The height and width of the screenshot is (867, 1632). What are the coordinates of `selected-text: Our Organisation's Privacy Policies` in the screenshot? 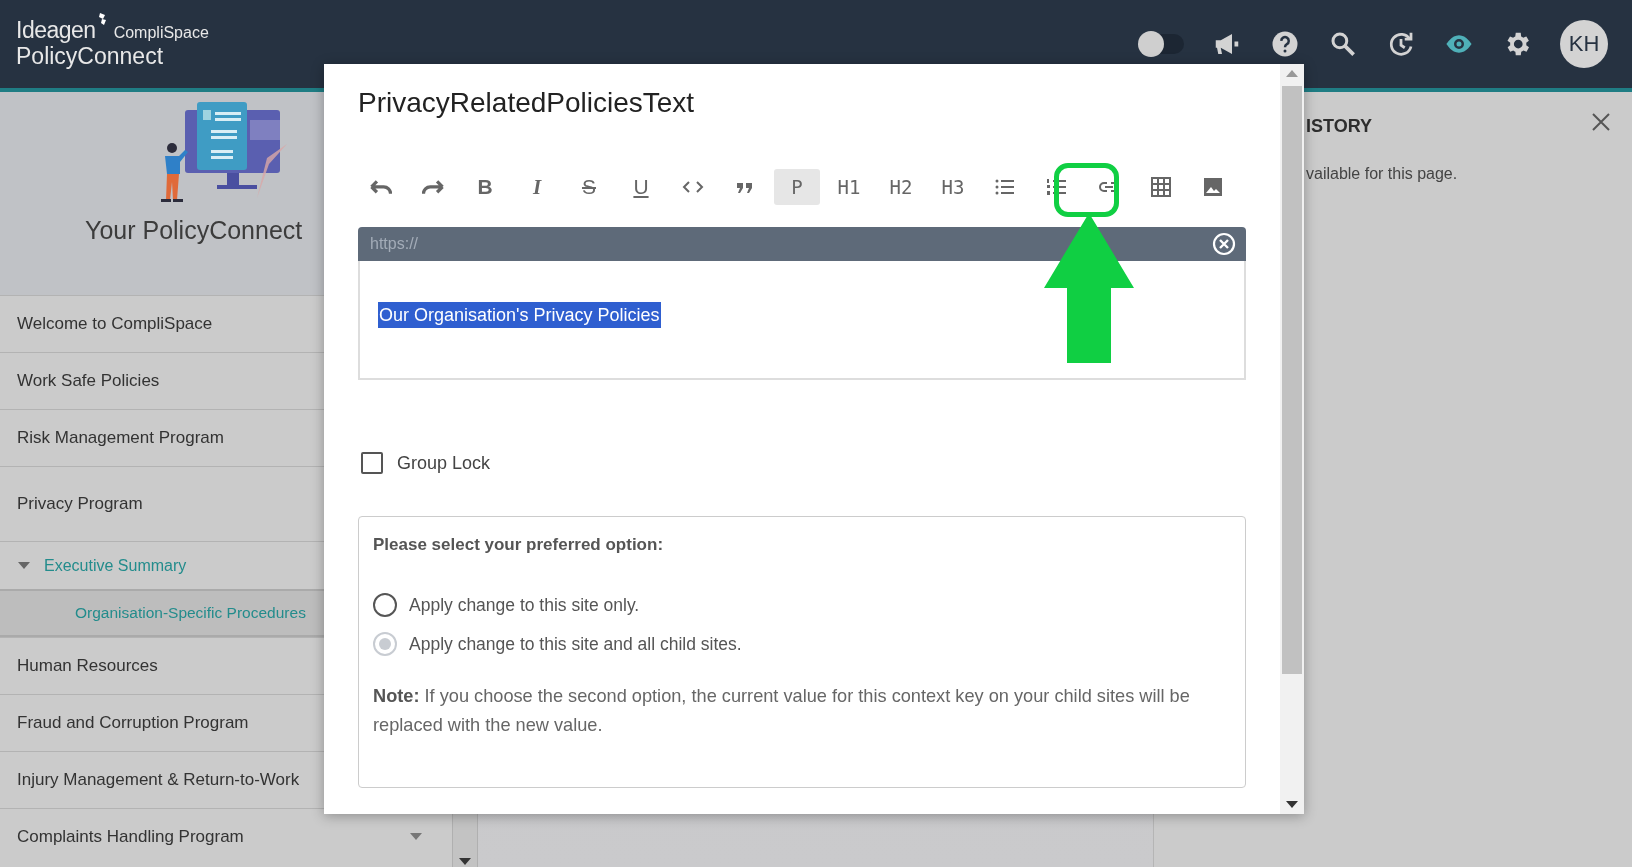 It's located at (519, 315).